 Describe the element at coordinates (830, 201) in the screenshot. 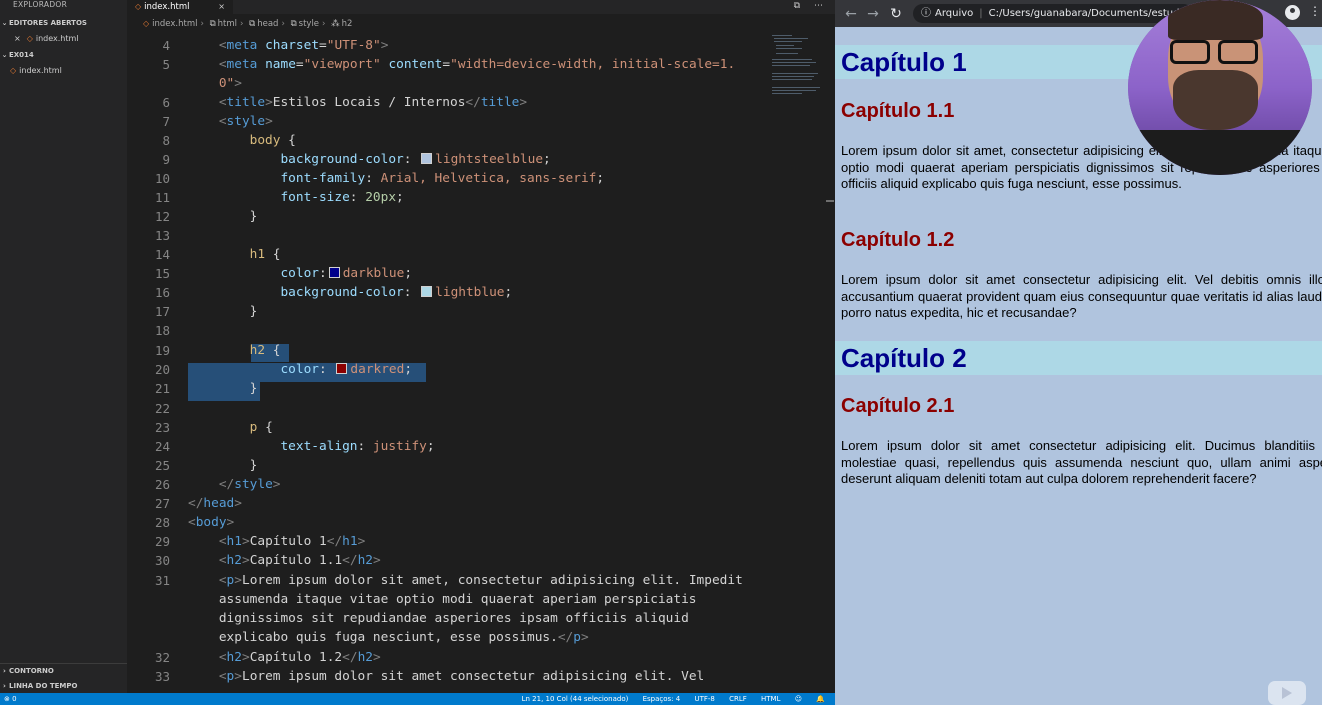

I see `scrollbar-thumb` at that location.